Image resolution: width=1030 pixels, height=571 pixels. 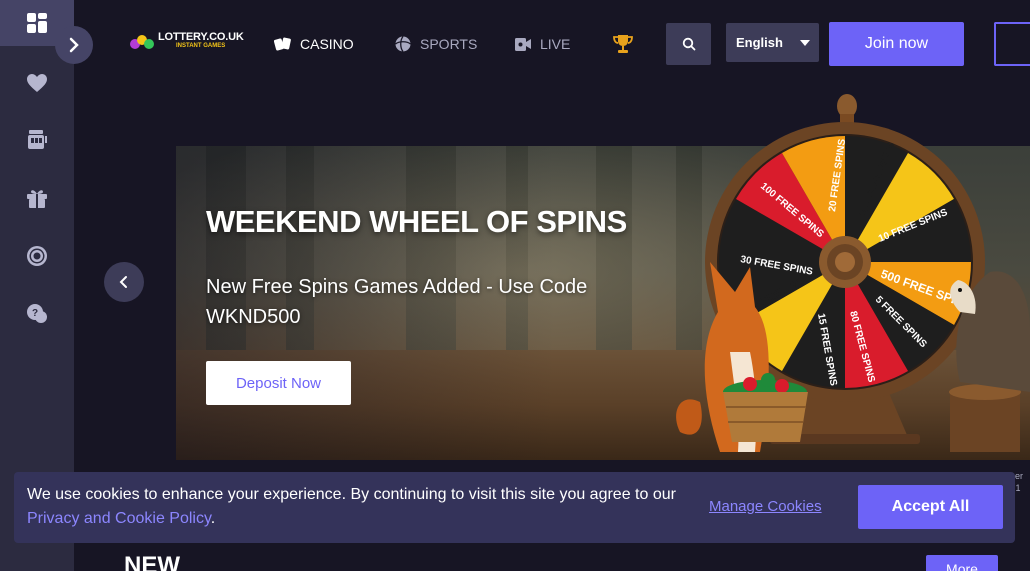 I want to click on logo-subtext: INSTANT GAMES, so click(x=201, y=46).